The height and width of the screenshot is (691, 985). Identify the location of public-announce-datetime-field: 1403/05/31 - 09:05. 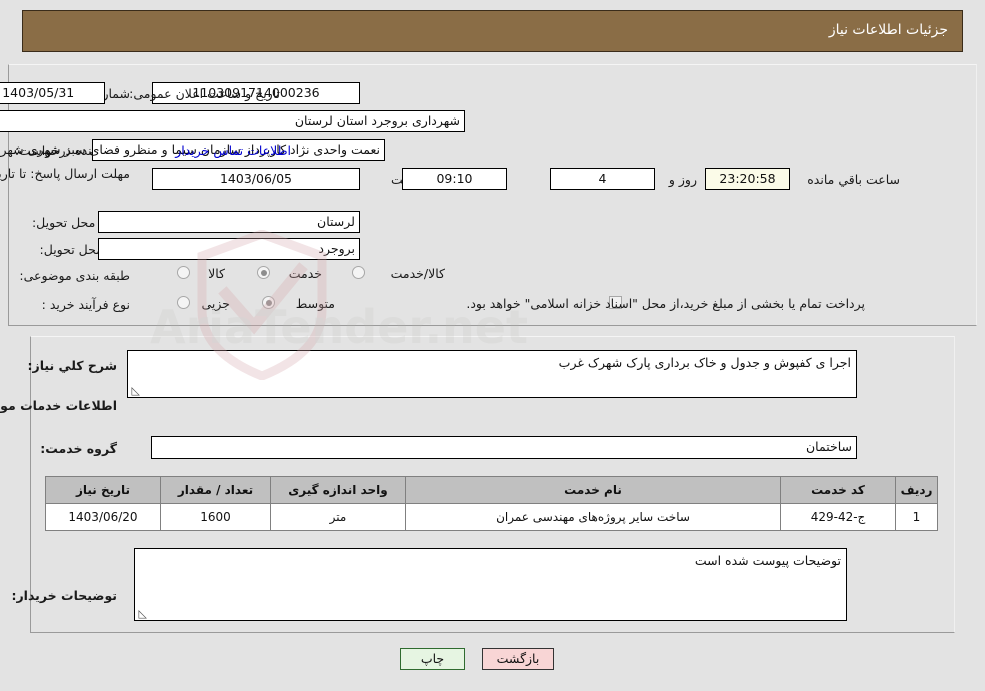
(52, 93).